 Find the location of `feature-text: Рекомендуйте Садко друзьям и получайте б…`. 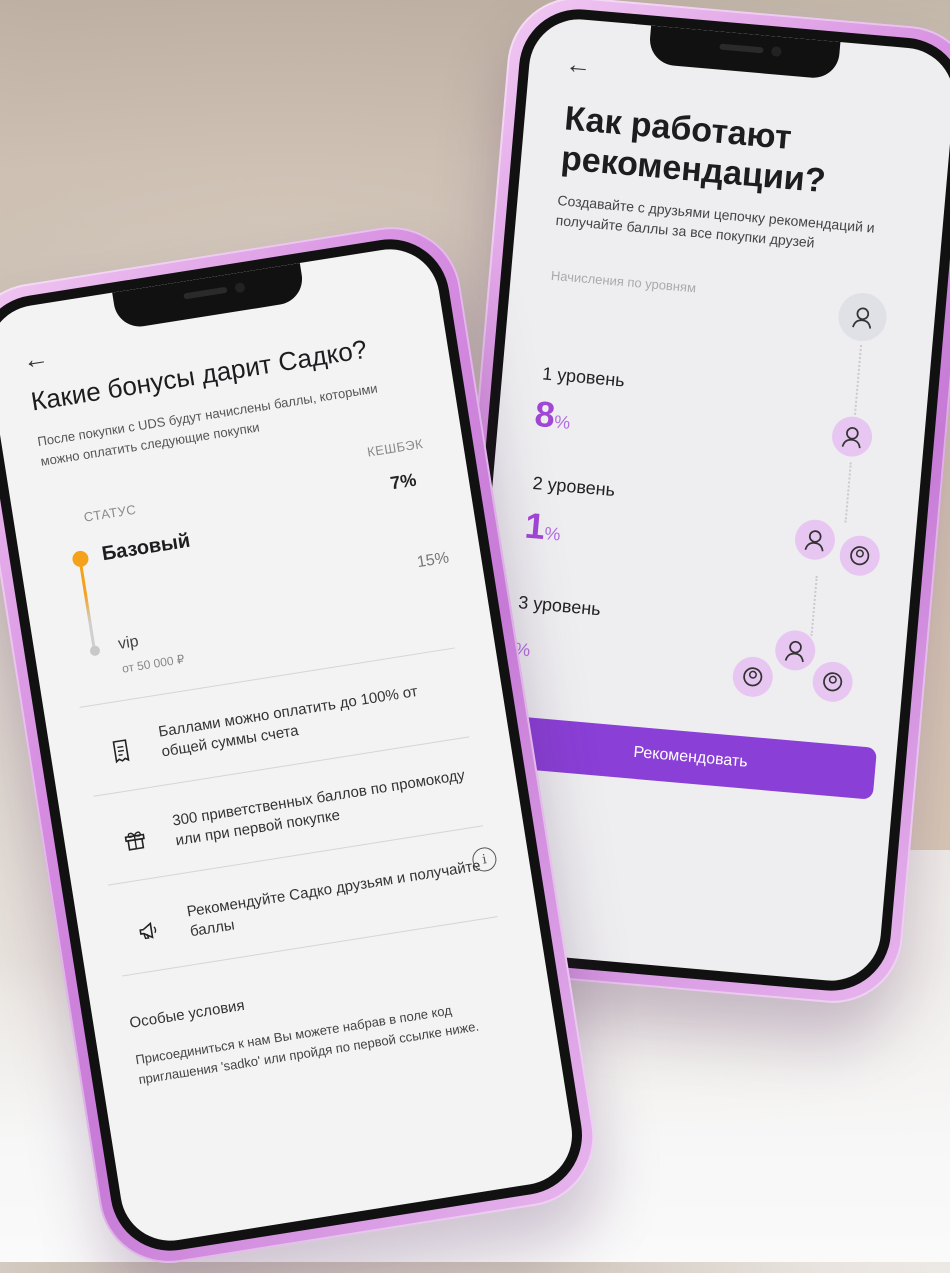

feature-text: Рекомендуйте Садко друзьям и получайте б… is located at coordinates (333, 899).